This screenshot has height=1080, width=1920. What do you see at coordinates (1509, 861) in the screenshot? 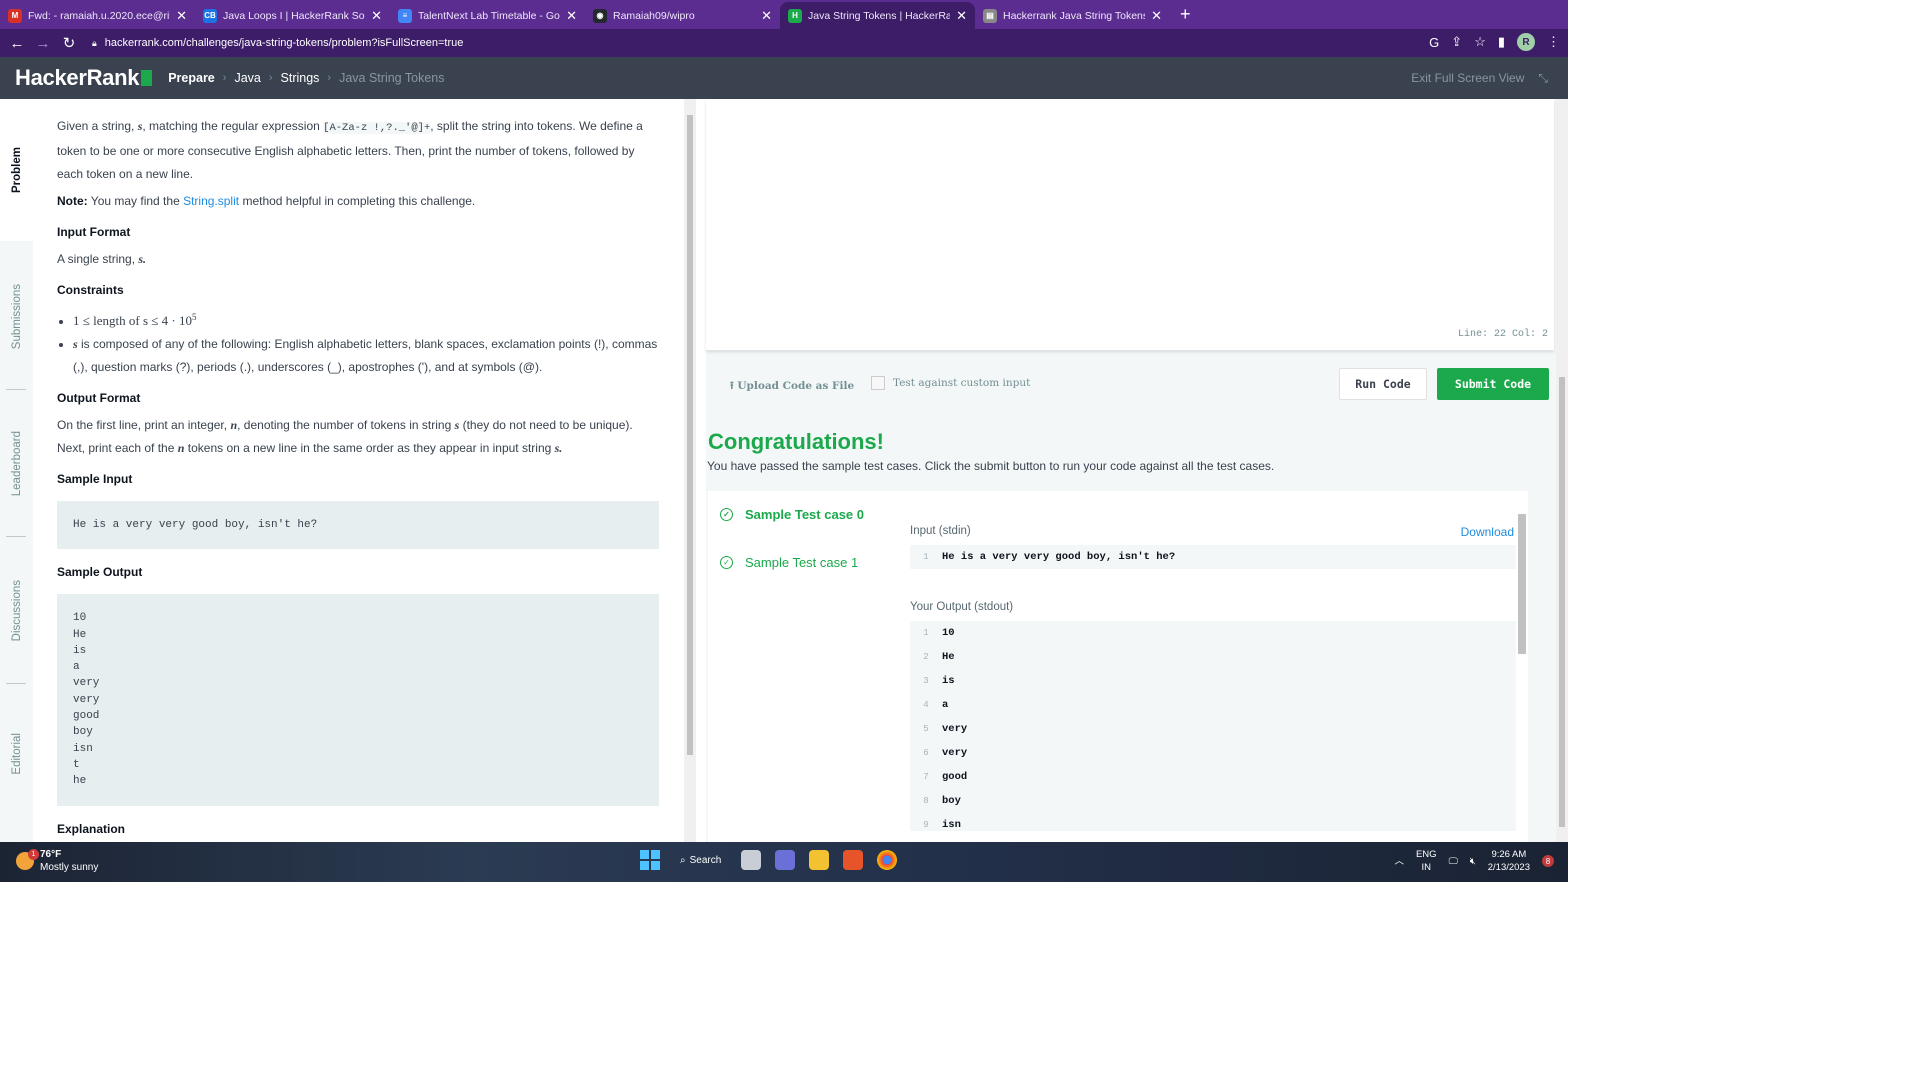
I see `clock: 9:26 AM 2/13/2023` at bounding box center [1509, 861].